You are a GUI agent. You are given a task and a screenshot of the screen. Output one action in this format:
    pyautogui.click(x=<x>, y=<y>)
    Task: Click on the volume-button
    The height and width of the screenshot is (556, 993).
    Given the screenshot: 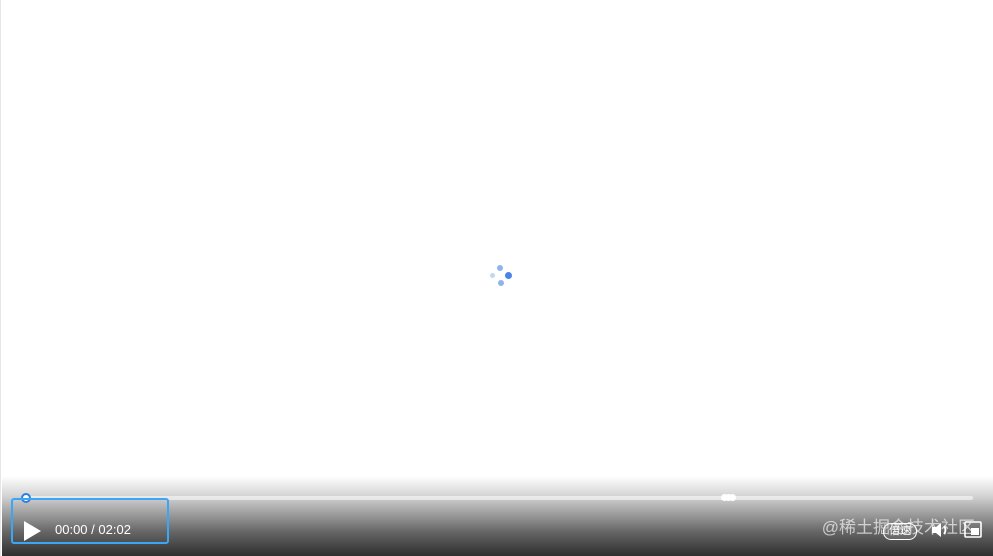 What is the action you would take?
    pyautogui.click(x=941, y=530)
    